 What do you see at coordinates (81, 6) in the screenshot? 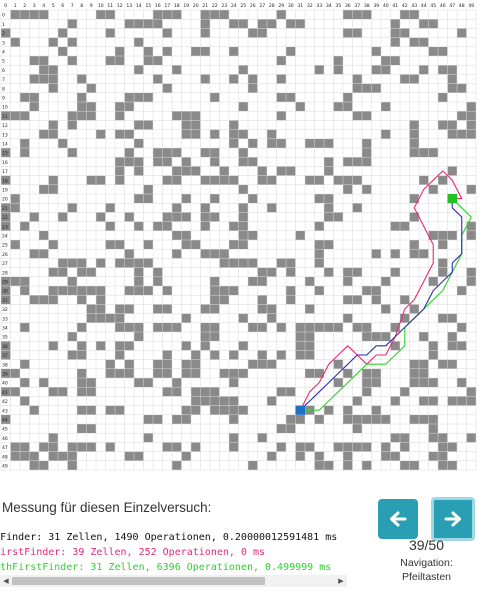
I see `column-label: 8` at bounding box center [81, 6].